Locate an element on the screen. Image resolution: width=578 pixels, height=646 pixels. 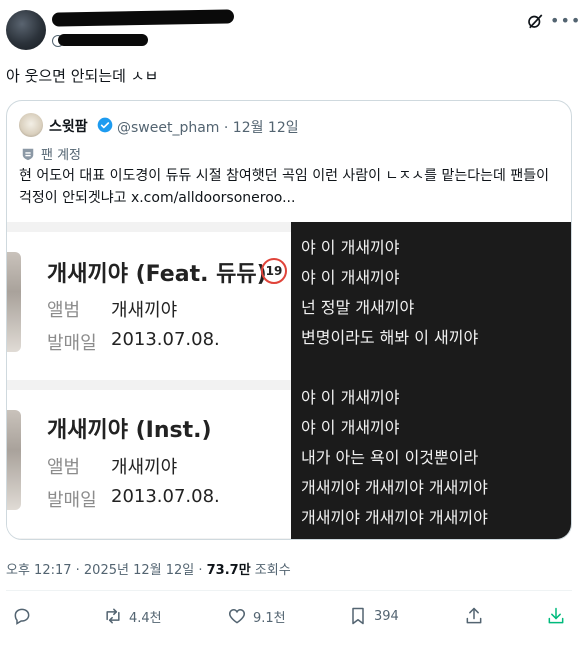
lyric-line: 변명이라도 해봐 이 새끼야 is located at coordinates (390, 337).